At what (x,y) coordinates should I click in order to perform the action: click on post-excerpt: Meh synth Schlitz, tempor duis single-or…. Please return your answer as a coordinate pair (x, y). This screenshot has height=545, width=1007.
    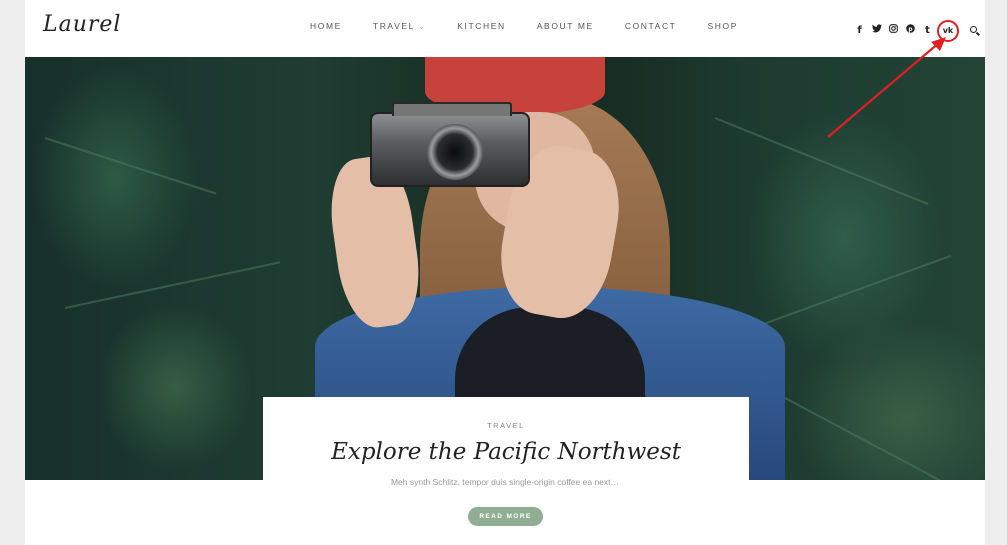
    Looking at the image, I should click on (505, 482).